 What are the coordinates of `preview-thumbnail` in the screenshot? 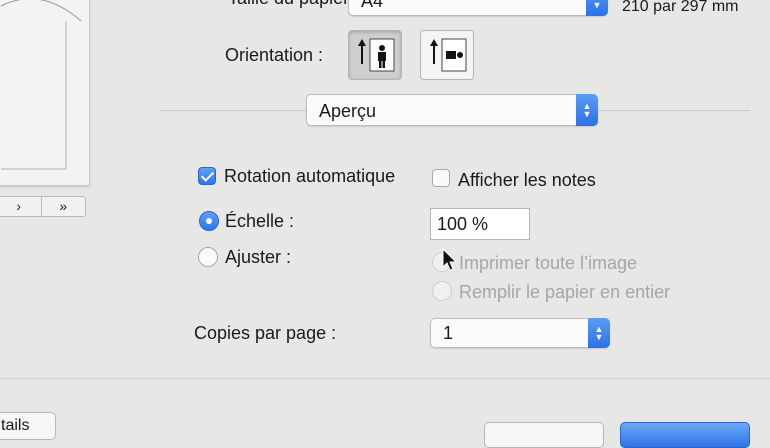 It's located at (41, 85).